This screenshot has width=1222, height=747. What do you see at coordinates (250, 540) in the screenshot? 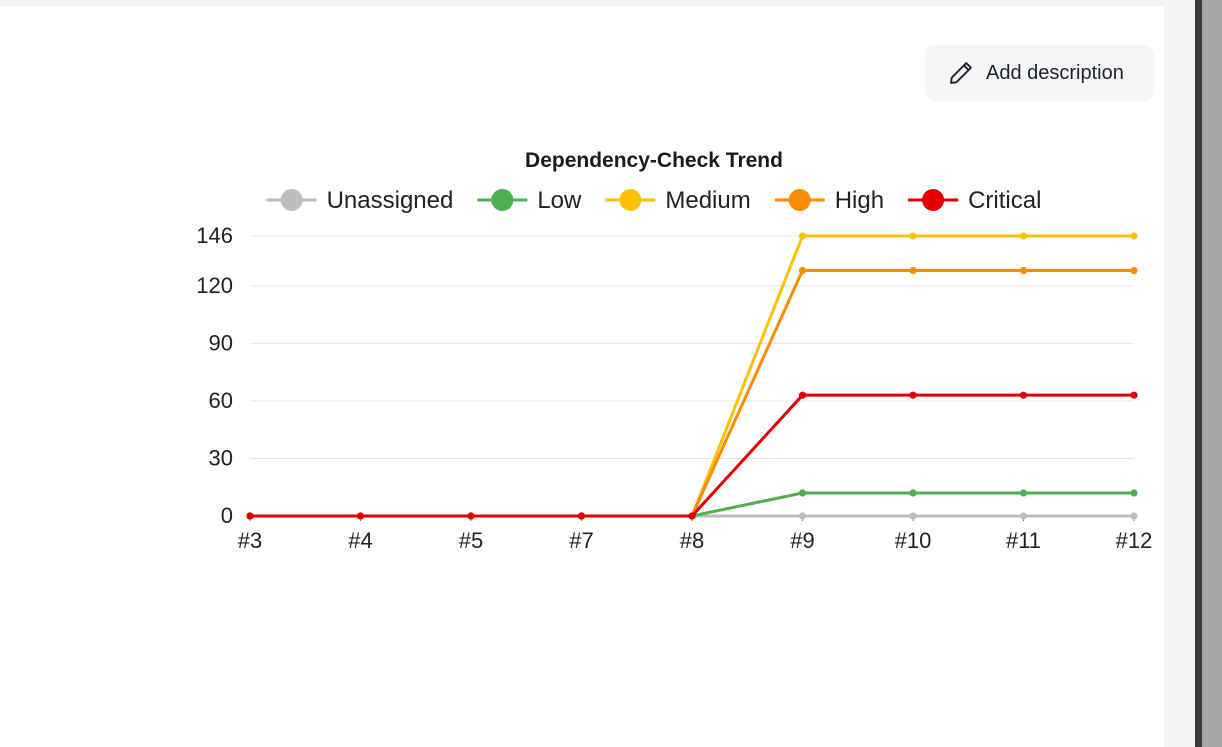
I see `x-tick-label: #3` at bounding box center [250, 540].